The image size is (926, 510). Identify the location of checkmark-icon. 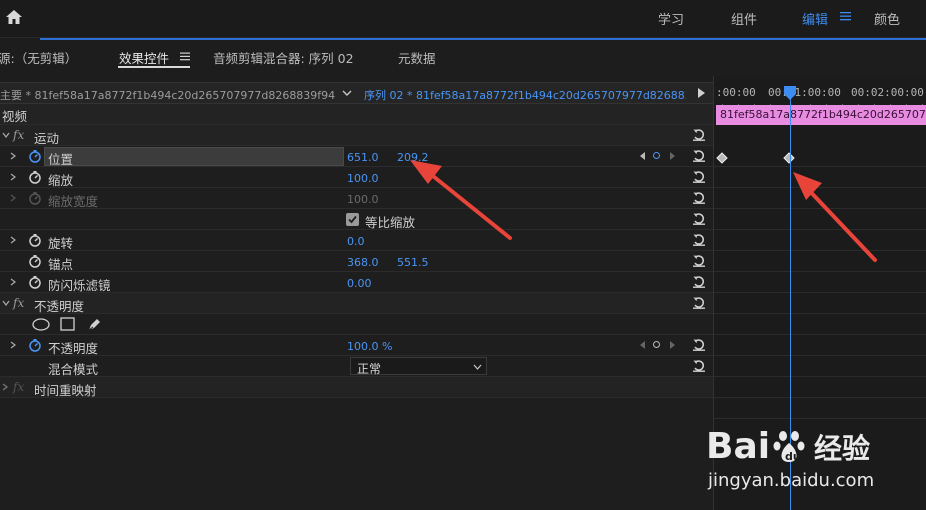
(352, 219).